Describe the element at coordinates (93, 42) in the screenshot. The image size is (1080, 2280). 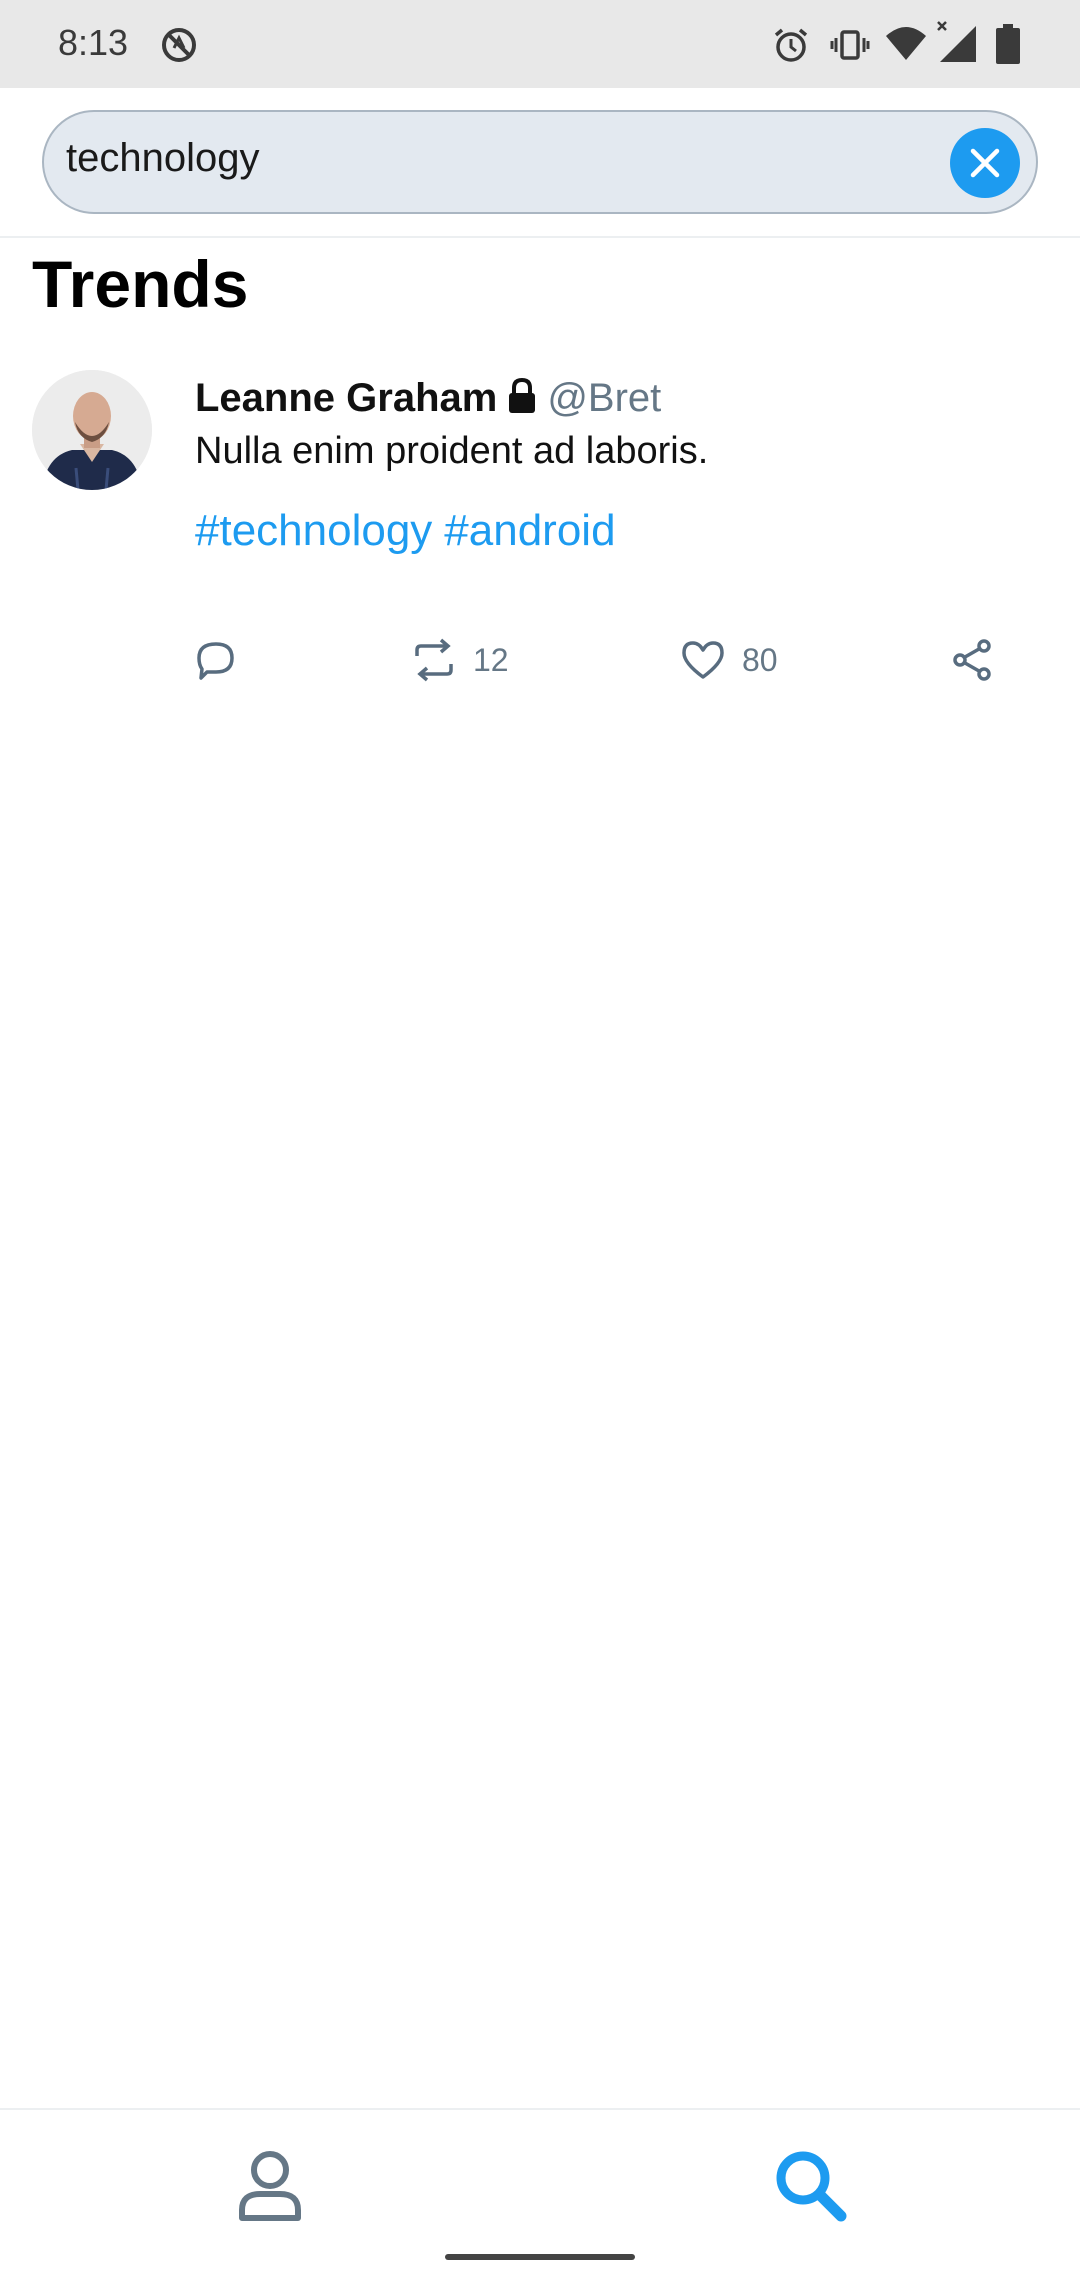
I see `status-time: 8:13` at that location.